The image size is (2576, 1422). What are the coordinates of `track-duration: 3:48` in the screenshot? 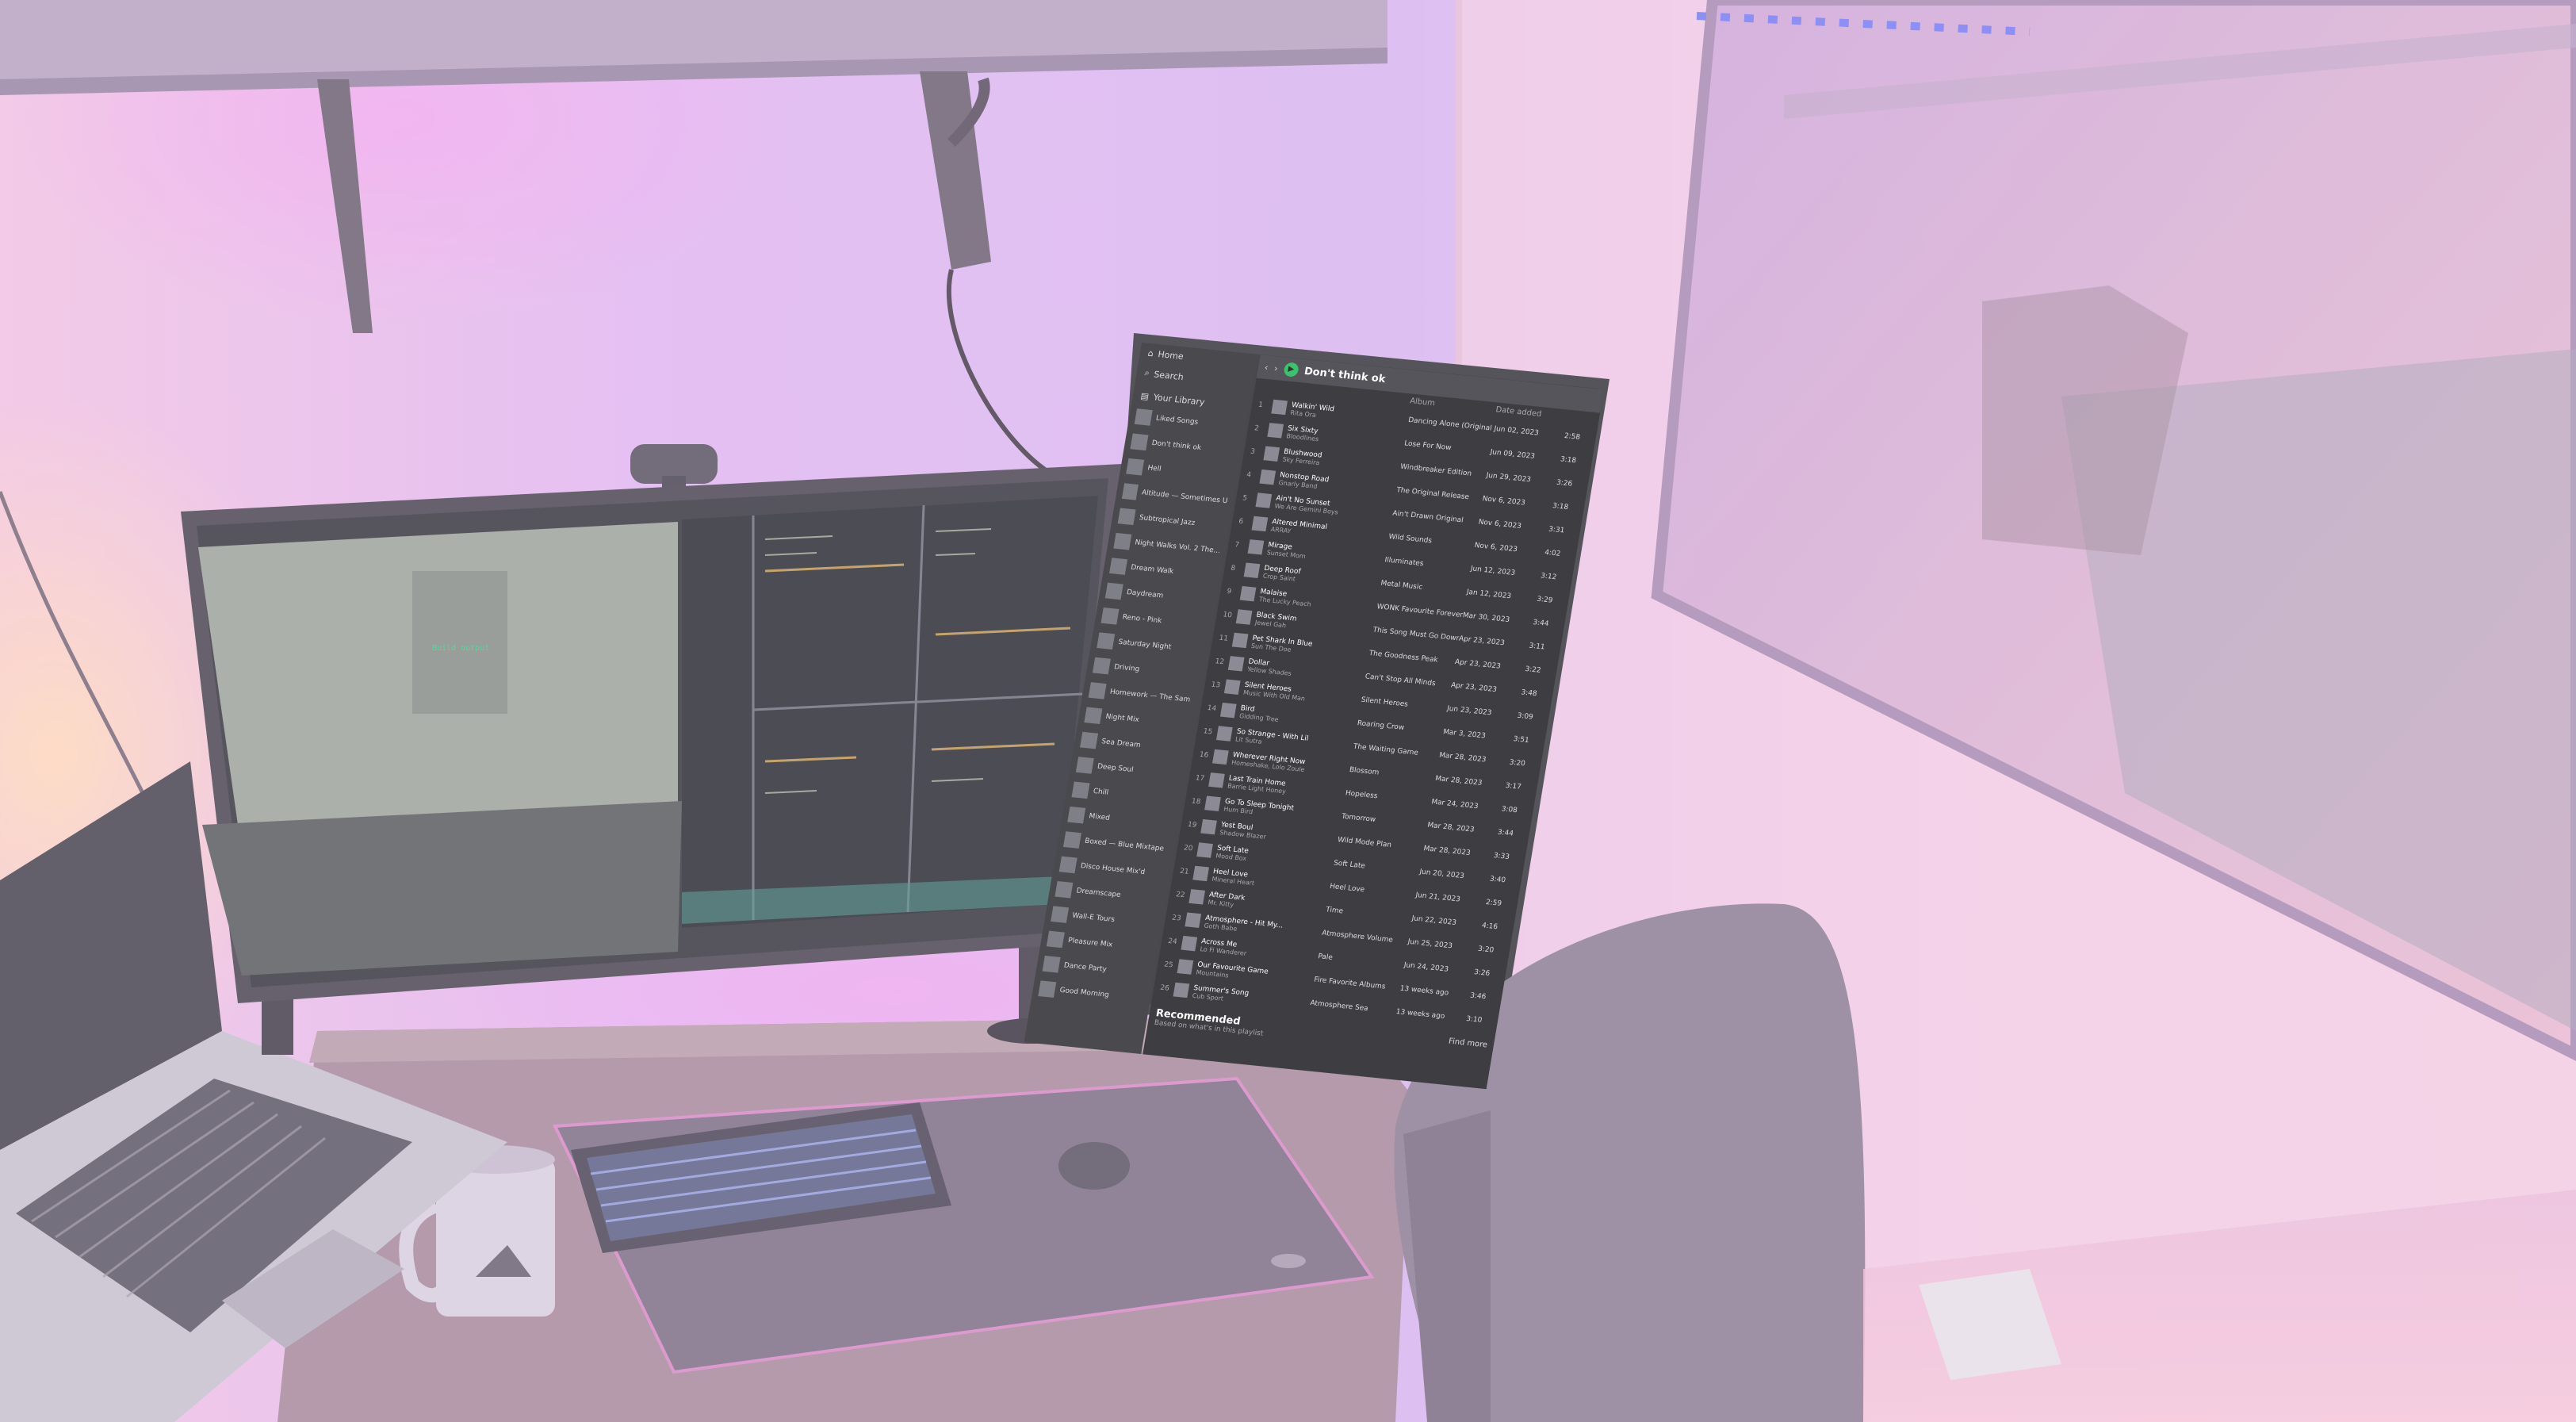 It's located at (1529, 693).